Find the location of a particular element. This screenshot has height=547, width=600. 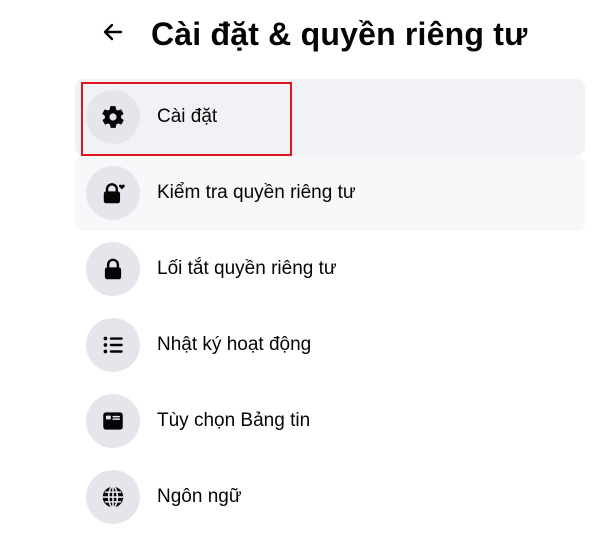

gear-icon is located at coordinates (113, 117).